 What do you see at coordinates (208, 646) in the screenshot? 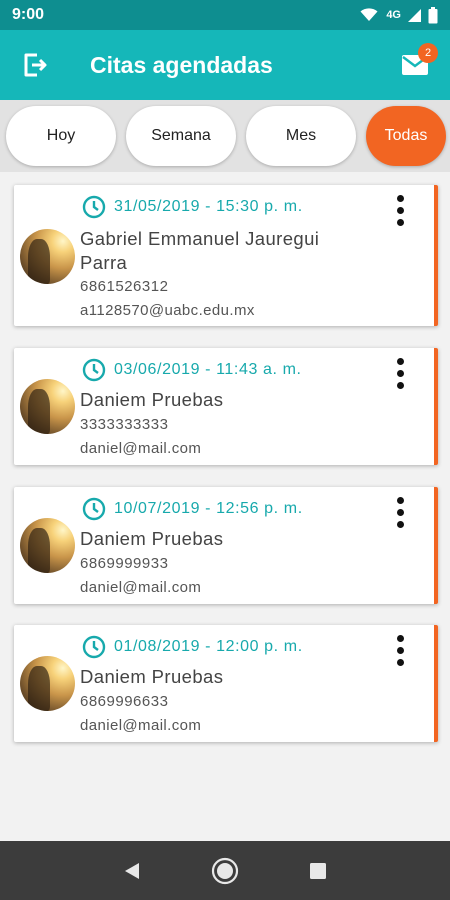
I see `appointment-datetime: 01/08/2019 - 12:00 p. m.` at bounding box center [208, 646].